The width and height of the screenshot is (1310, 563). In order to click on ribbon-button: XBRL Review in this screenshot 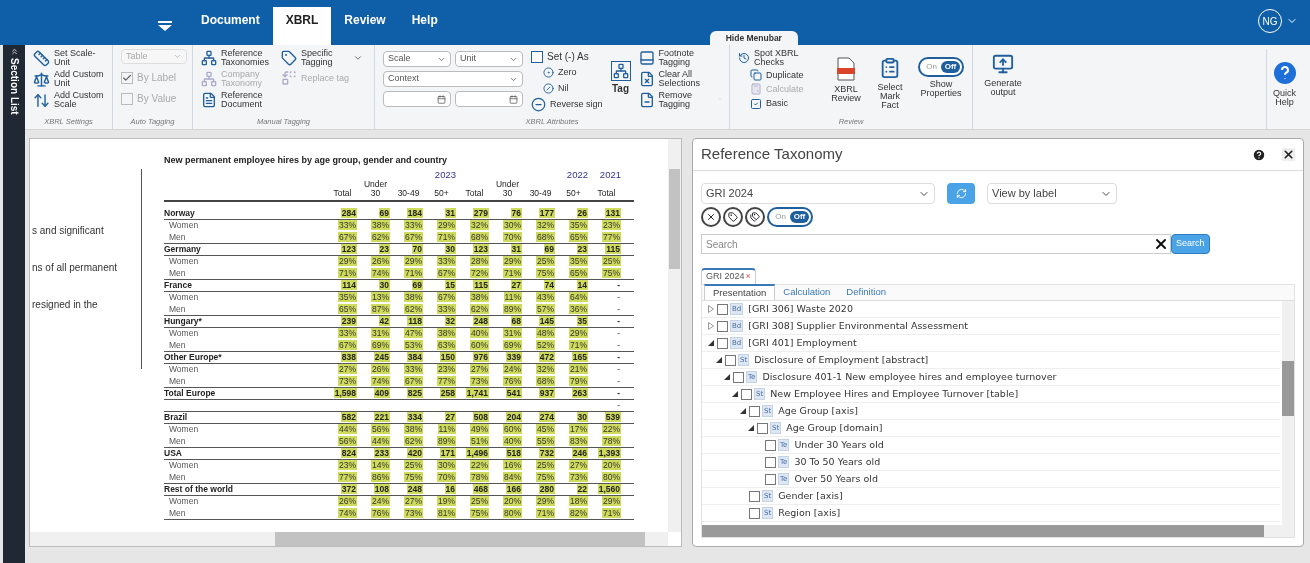, I will do `click(846, 82)`.